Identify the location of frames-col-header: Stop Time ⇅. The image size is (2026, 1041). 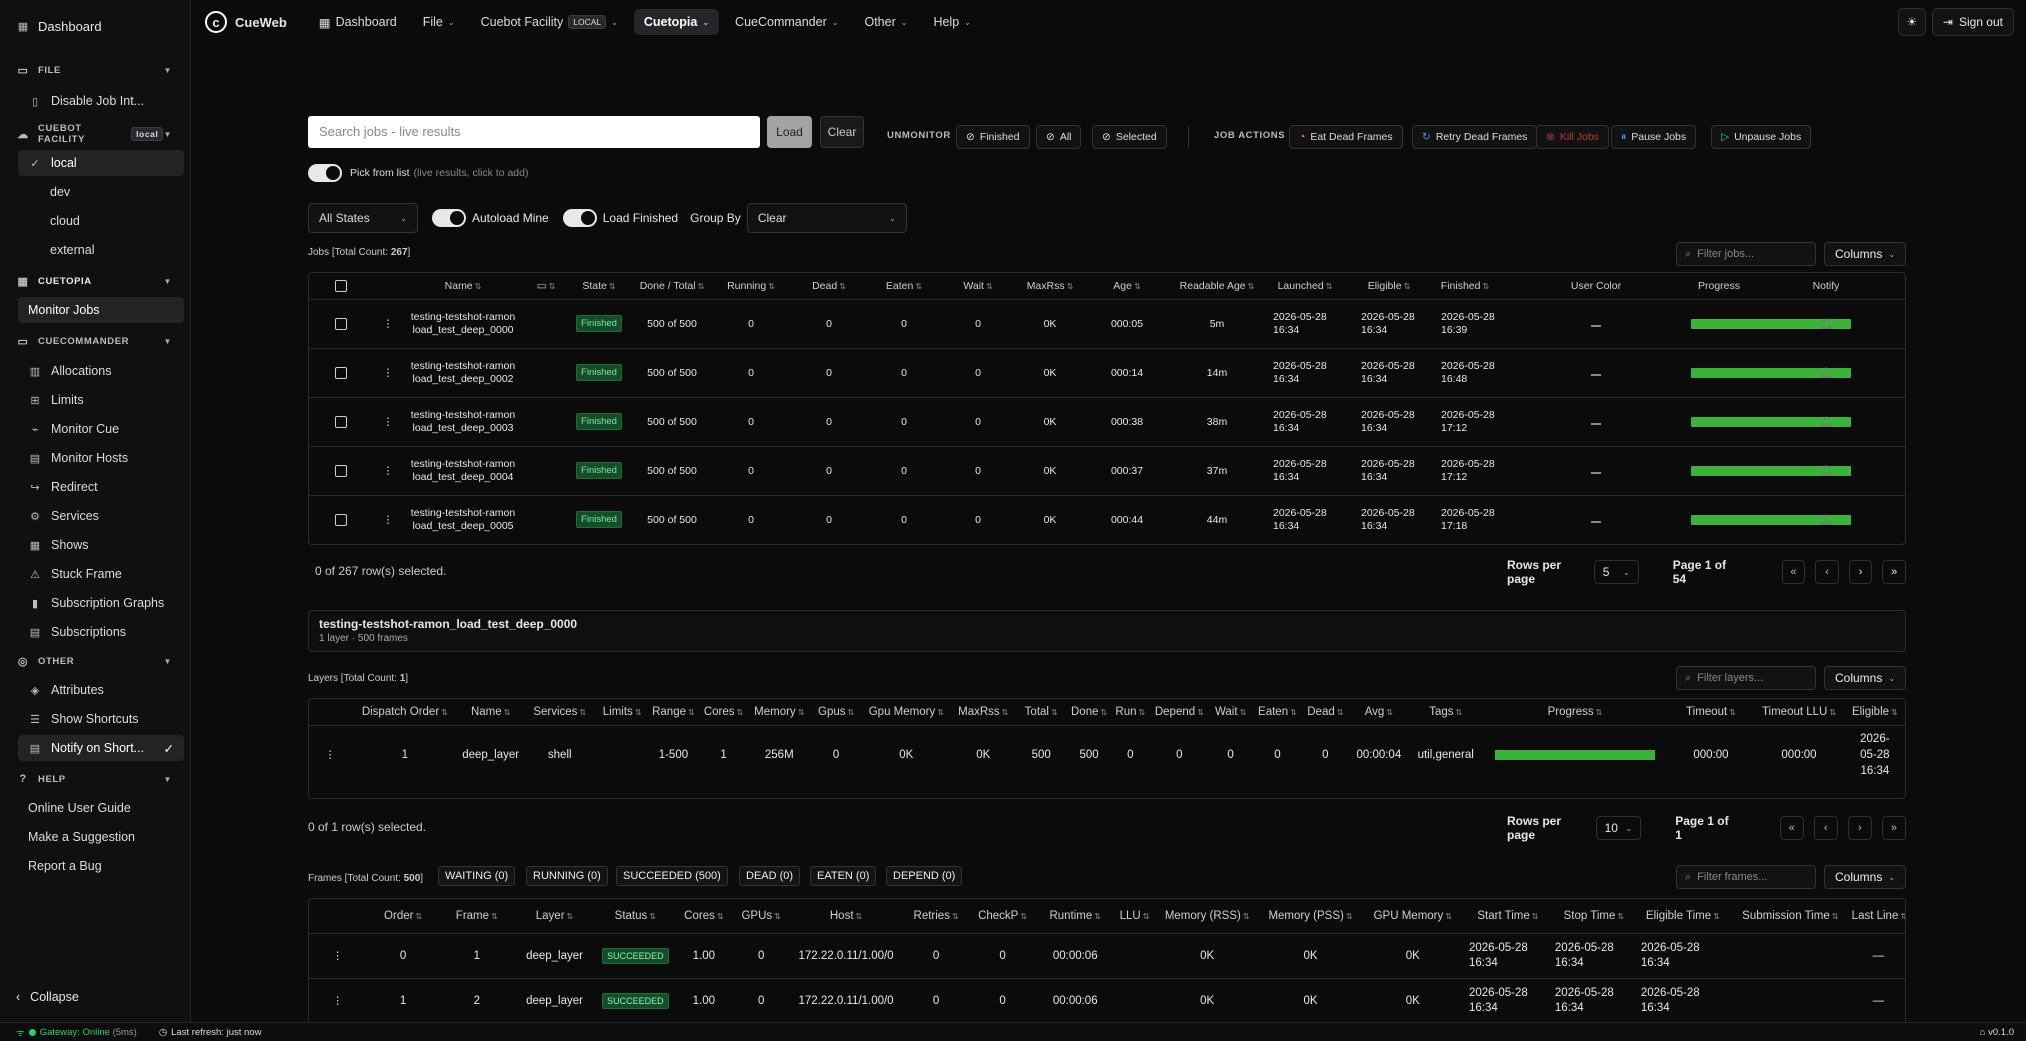
(1593, 916).